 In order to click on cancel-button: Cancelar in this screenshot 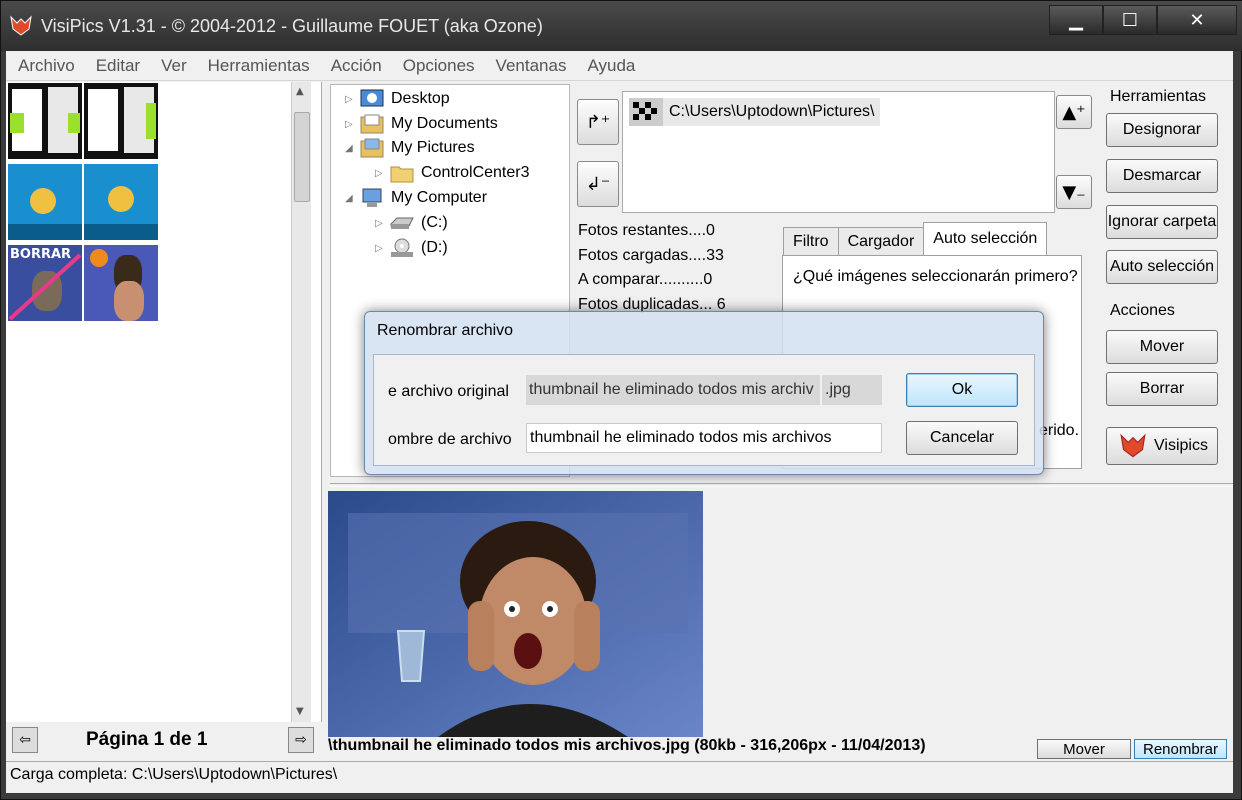, I will do `click(962, 438)`.